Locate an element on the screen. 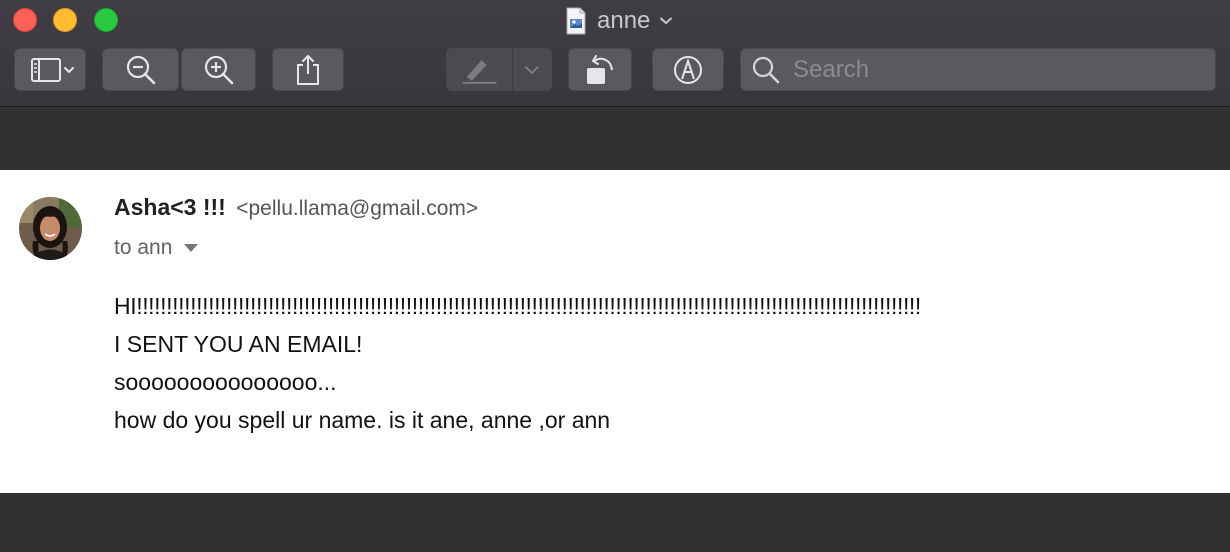  window-background is located at coordinates (615, 522).